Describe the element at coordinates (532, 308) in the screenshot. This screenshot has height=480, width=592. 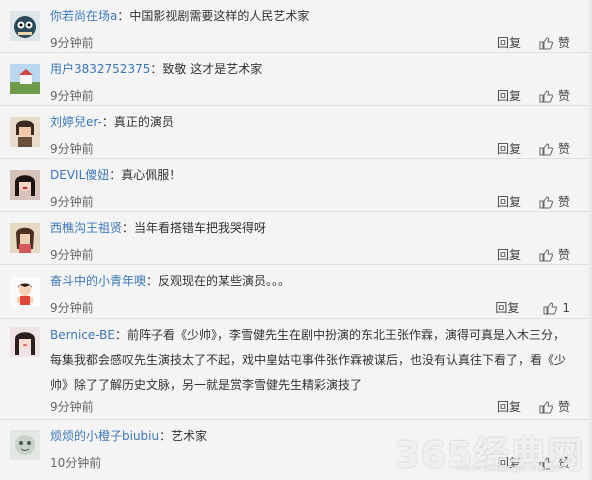
I see `comment-actions: 回复 1` at that location.